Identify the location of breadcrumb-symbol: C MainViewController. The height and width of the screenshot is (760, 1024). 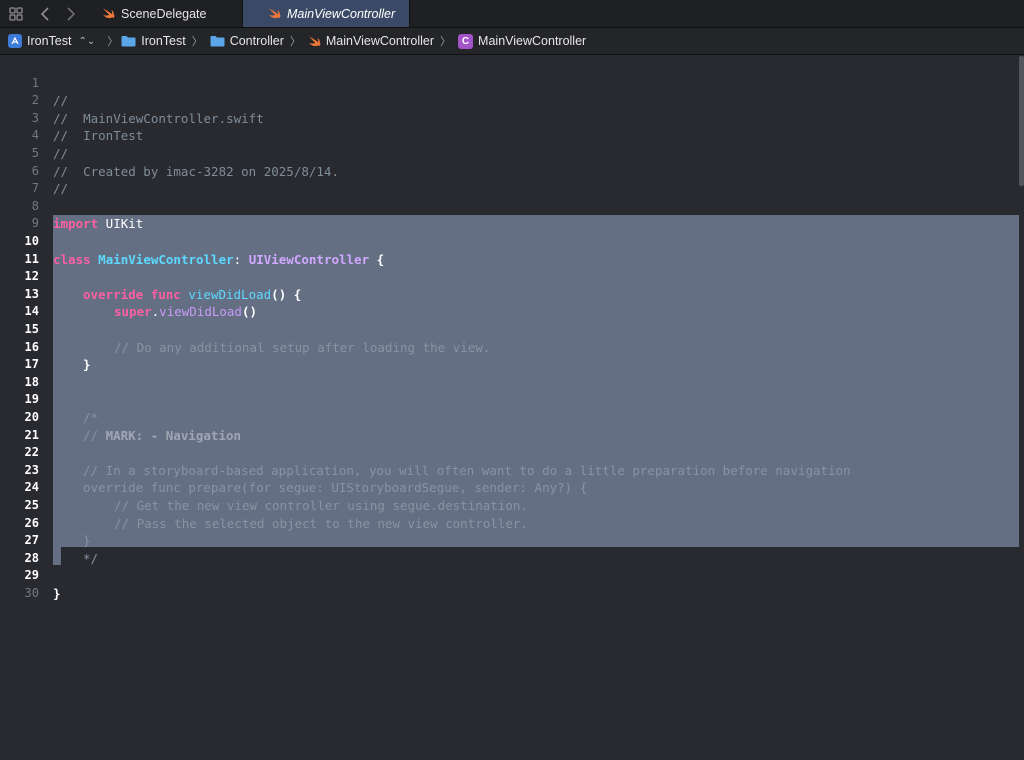
(522, 41).